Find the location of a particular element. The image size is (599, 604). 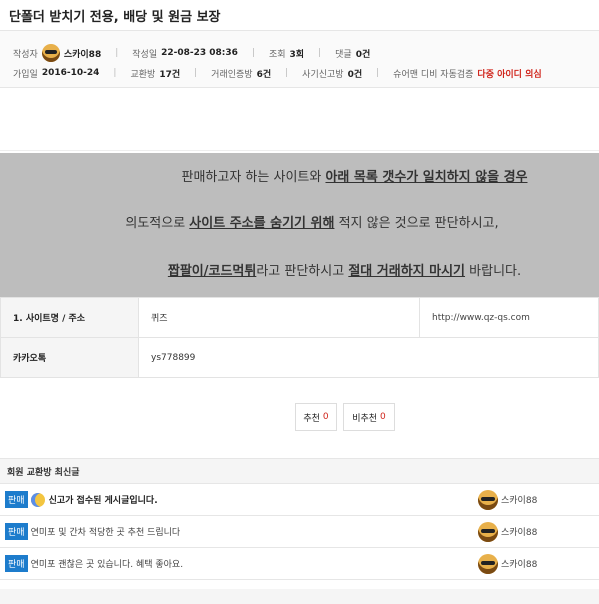

not-recommend-count: 0 is located at coordinates (383, 417).